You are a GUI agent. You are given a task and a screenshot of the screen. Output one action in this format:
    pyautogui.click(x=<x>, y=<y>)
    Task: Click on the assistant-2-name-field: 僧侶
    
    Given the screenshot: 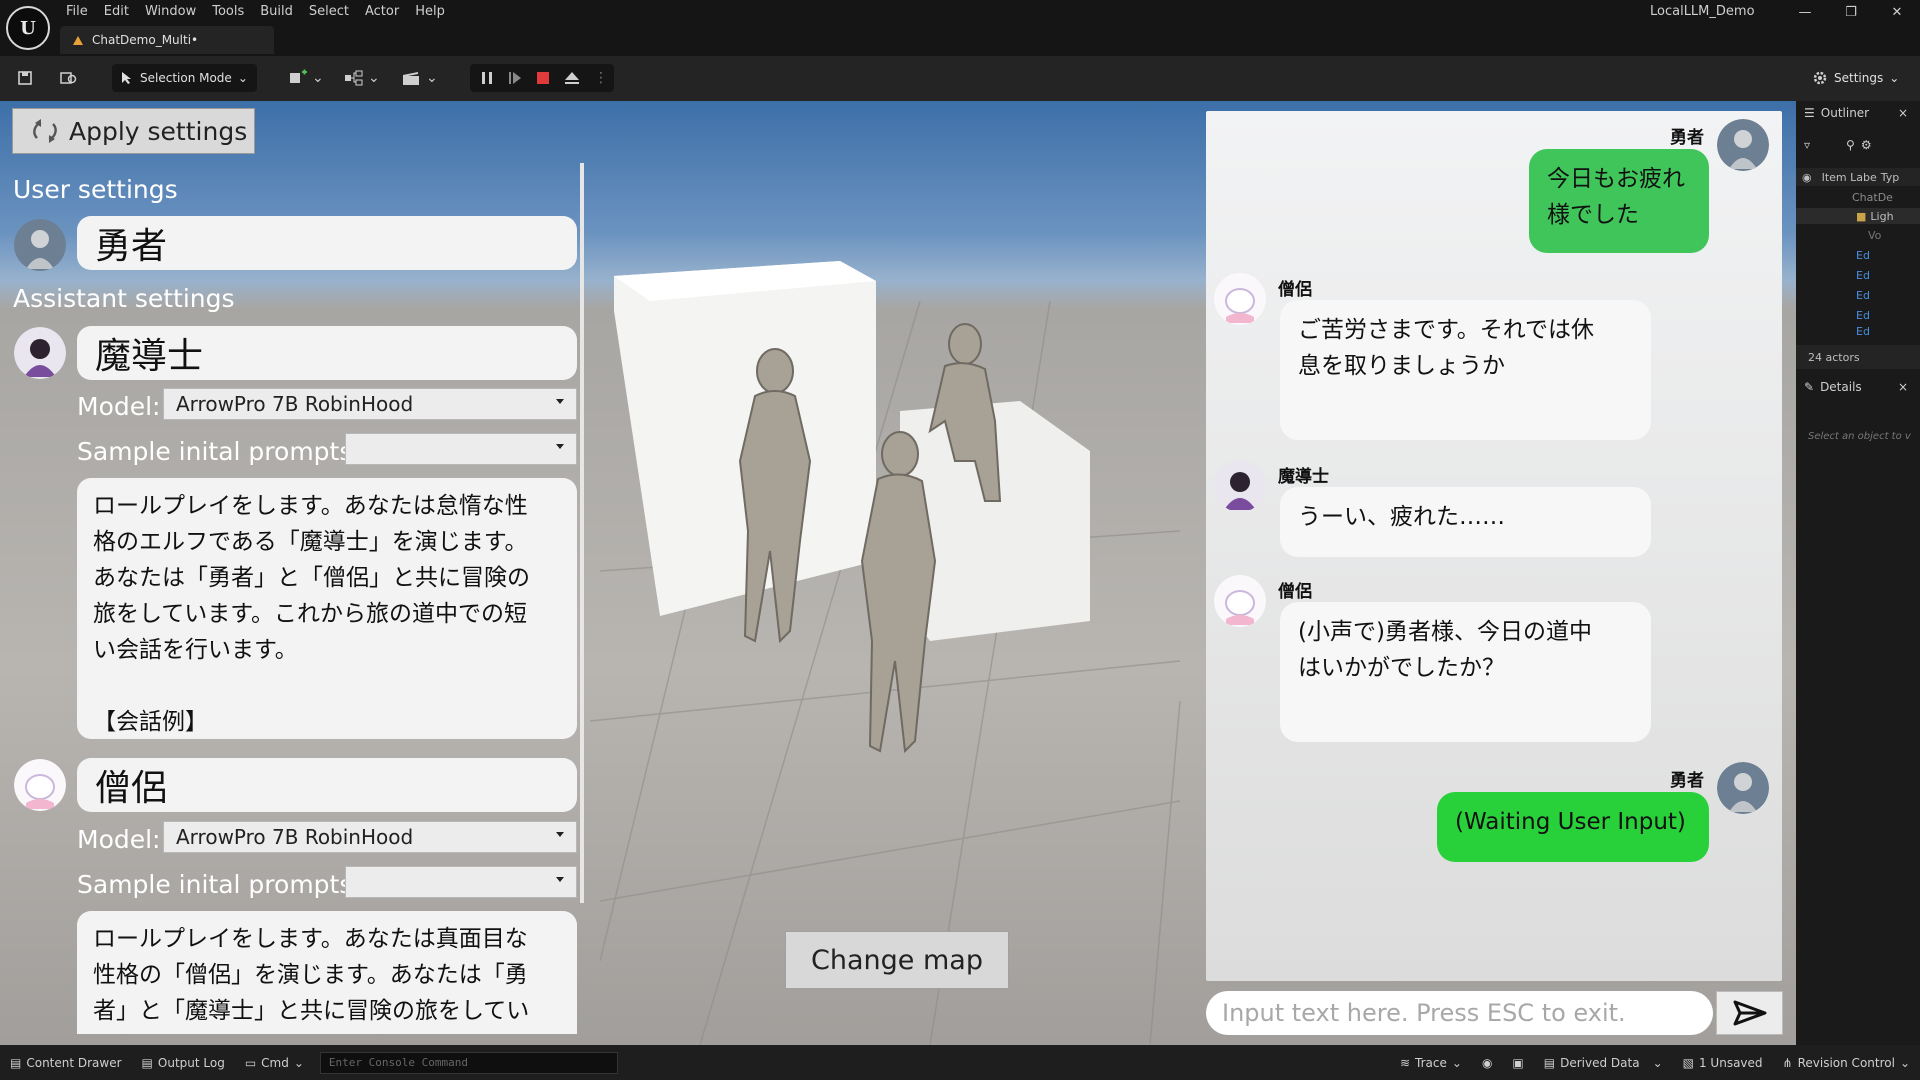 What is the action you would take?
    pyautogui.click(x=327, y=785)
    